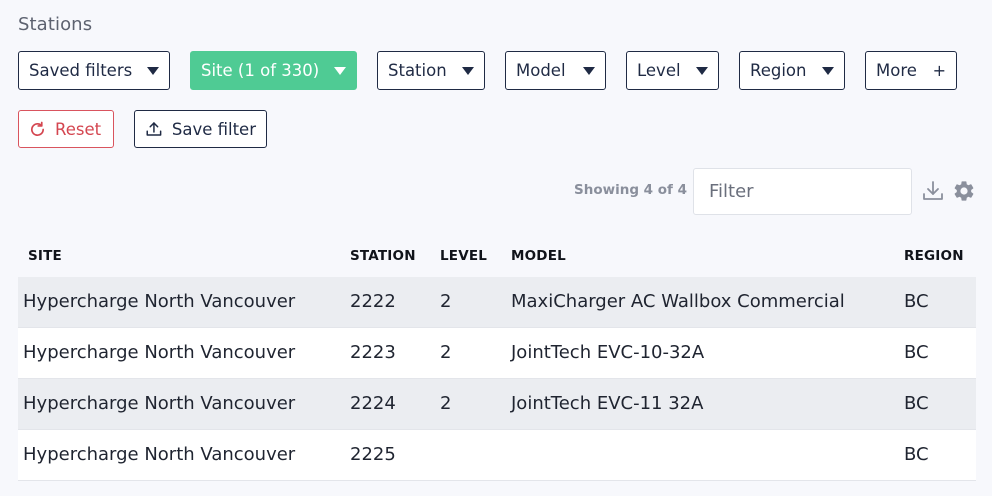 This screenshot has width=992, height=496. I want to click on level-filter-dropdown: Level, so click(672, 70).